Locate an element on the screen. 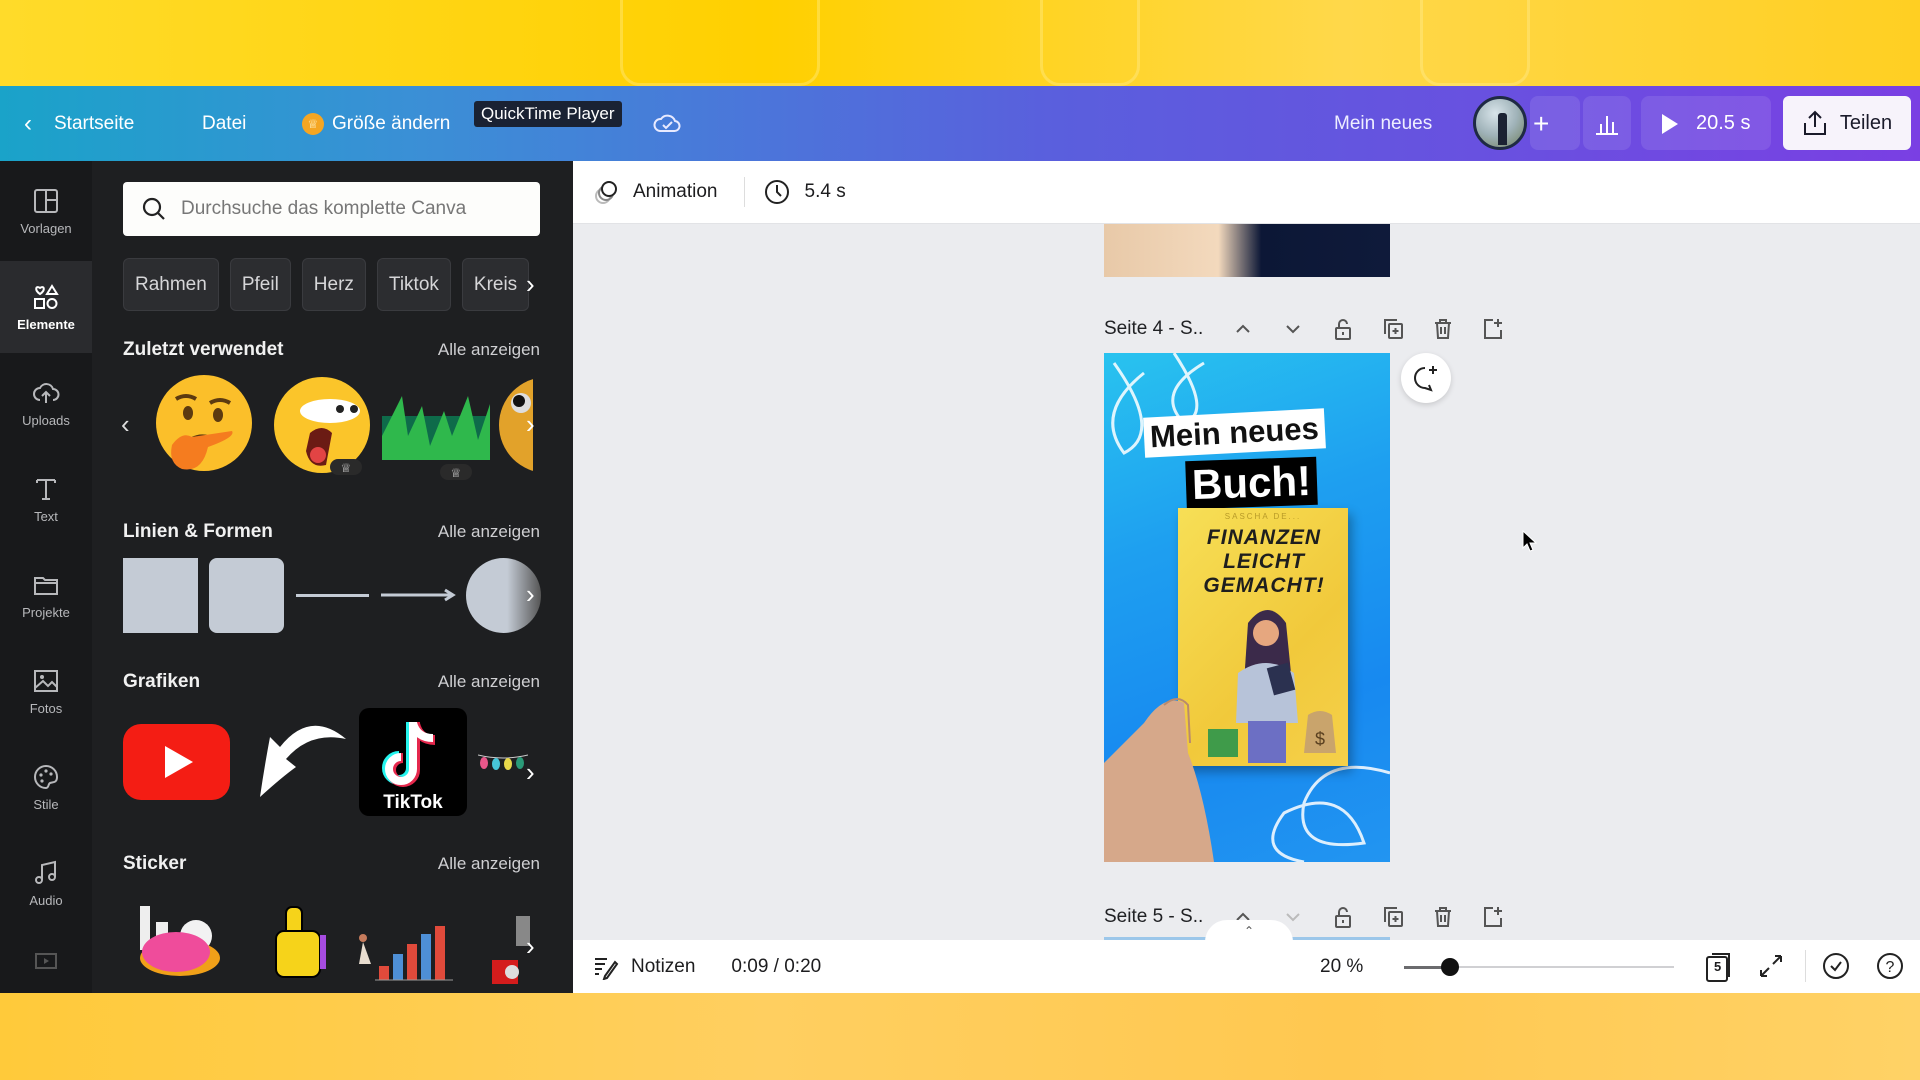 The image size is (1920, 1080). page-5-label: Seite 5 - S.. is located at coordinates (1153, 917).